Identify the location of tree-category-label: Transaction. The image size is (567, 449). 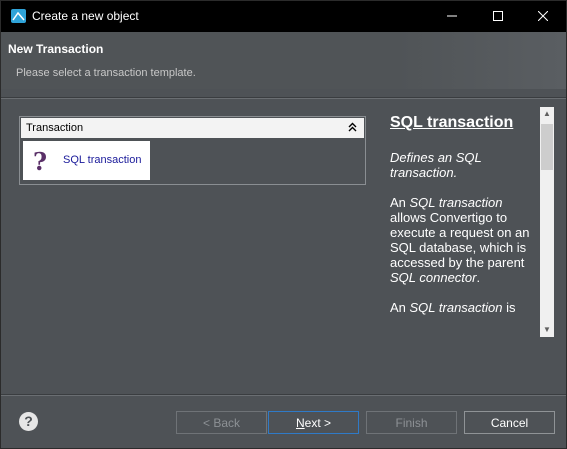
(55, 128).